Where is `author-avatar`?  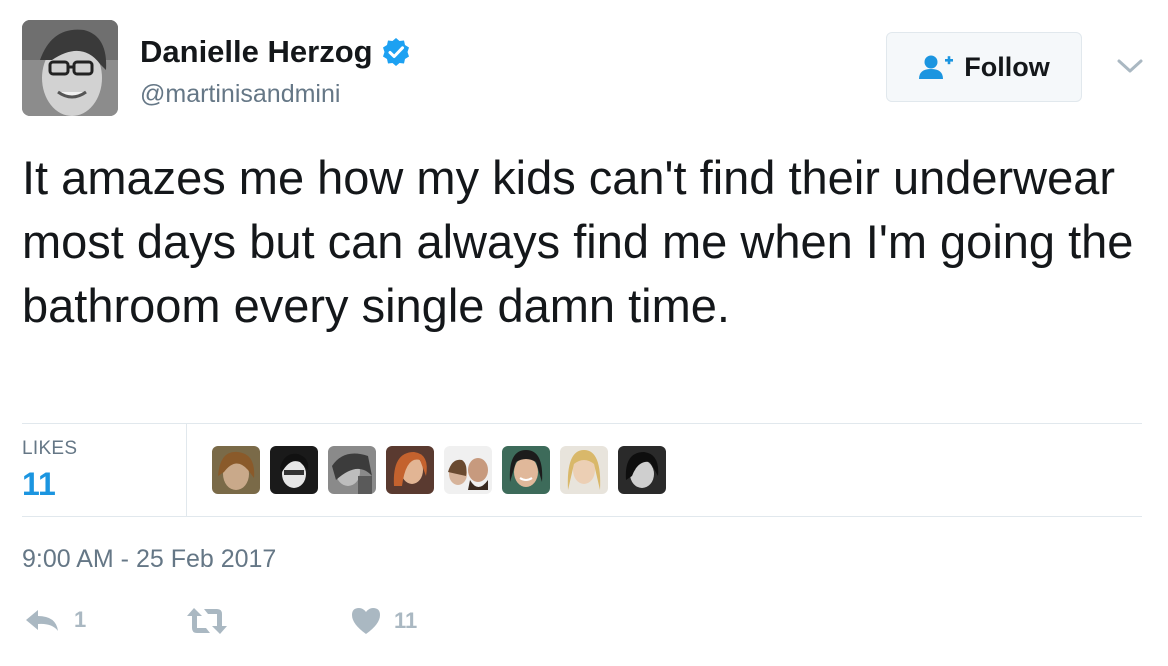 author-avatar is located at coordinates (70, 68).